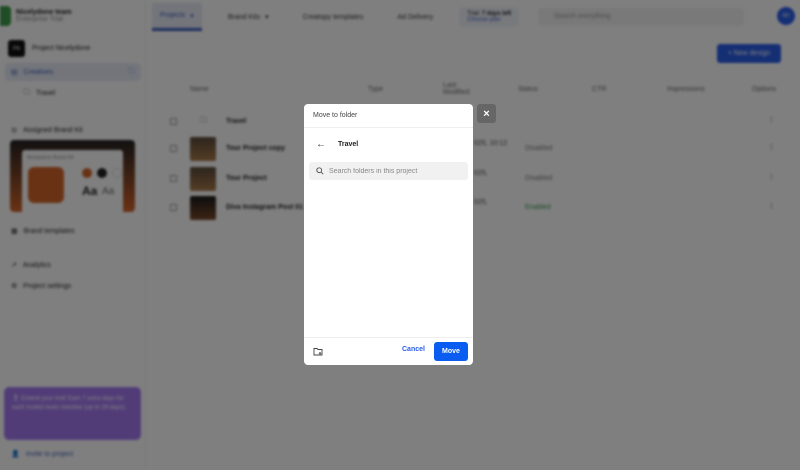 The height and width of the screenshot is (470, 800). Describe the element at coordinates (388, 234) in the screenshot. I see `move-to-folder-dialog: Move to folder ← Travel Cancel Move` at that location.